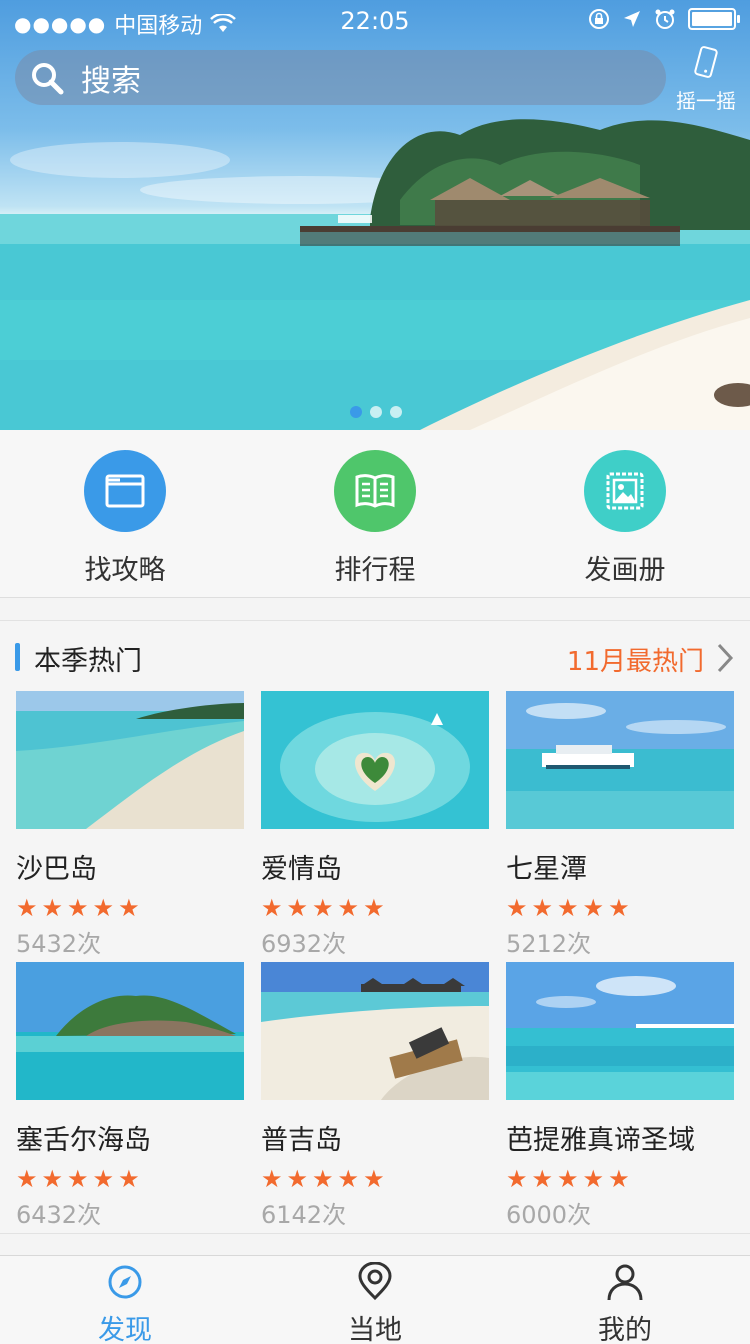 Image resolution: width=750 pixels, height=1344 pixels. I want to click on destination-card: 七星潭 ★★★★★ 5212次, so click(620, 825).